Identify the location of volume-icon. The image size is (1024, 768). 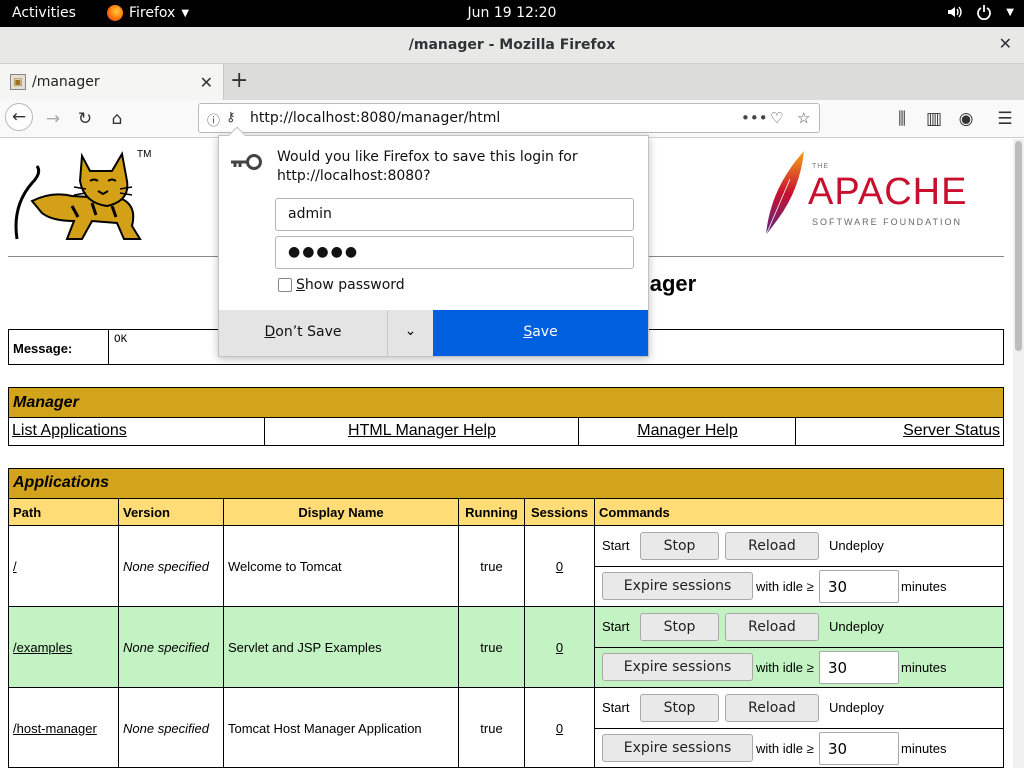
(955, 12).